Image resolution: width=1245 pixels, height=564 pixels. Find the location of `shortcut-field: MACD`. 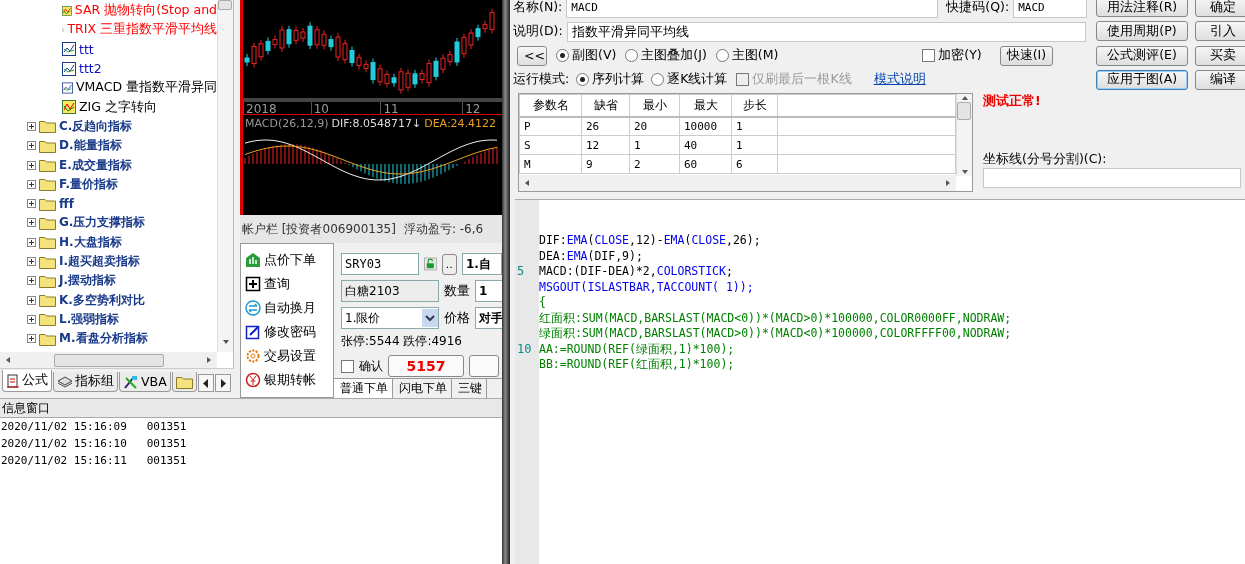

shortcut-field: MACD is located at coordinates (1050, 9).